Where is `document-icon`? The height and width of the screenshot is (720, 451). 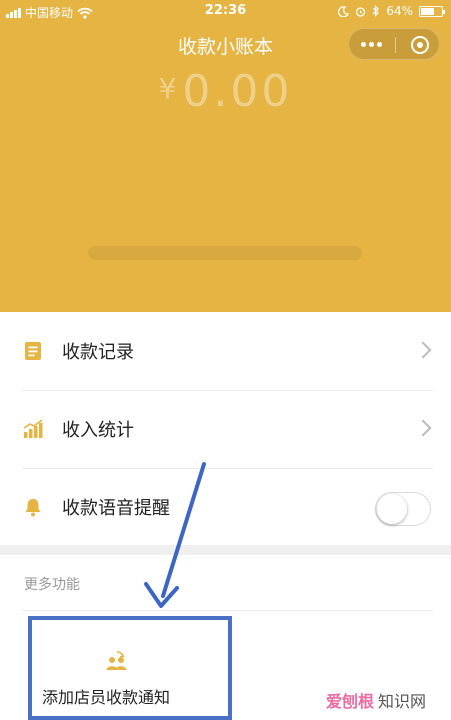 document-icon is located at coordinates (33, 351).